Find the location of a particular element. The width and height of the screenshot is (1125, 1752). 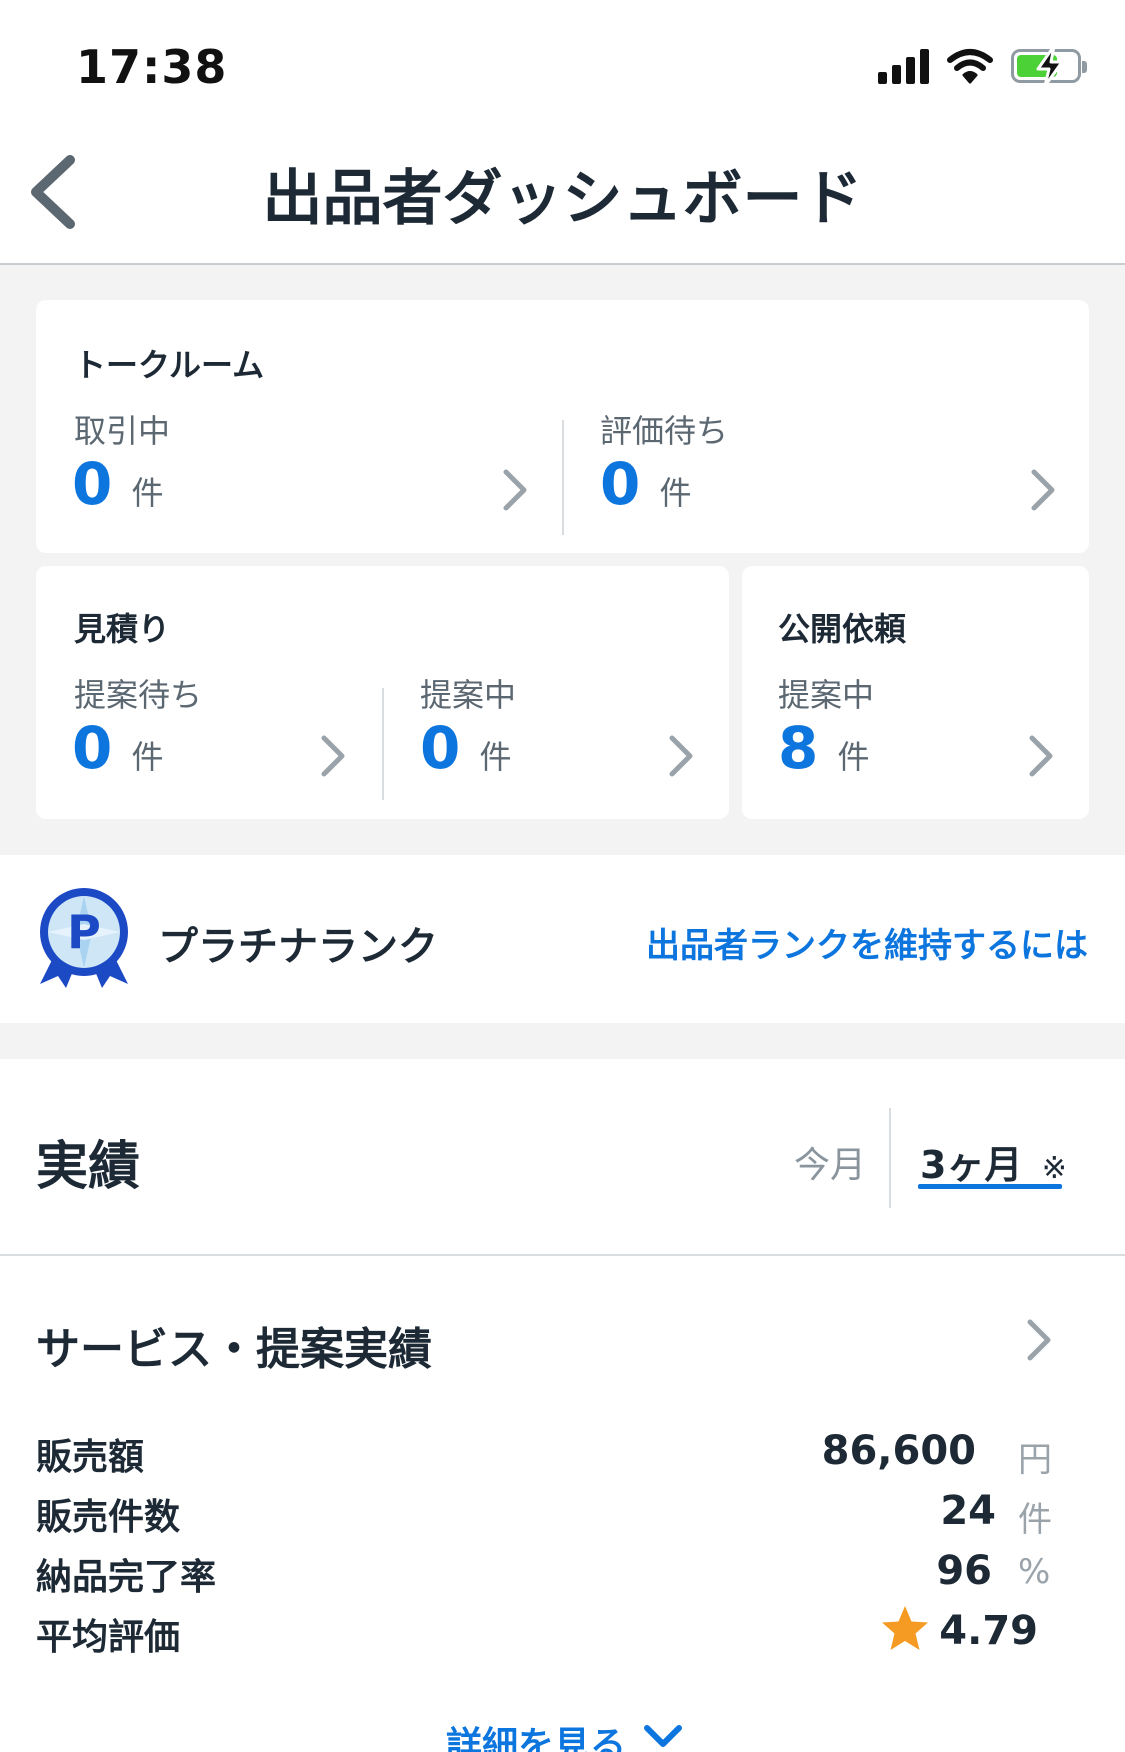

count-number: 8 is located at coordinates (798, 748).